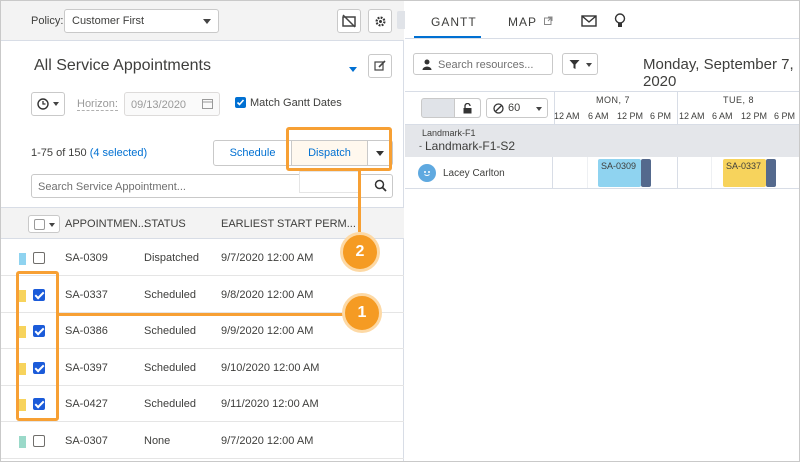 The width and height of the screenshot is (800, 462). I want to click on policy-value: Customer First, so click(108, 21).